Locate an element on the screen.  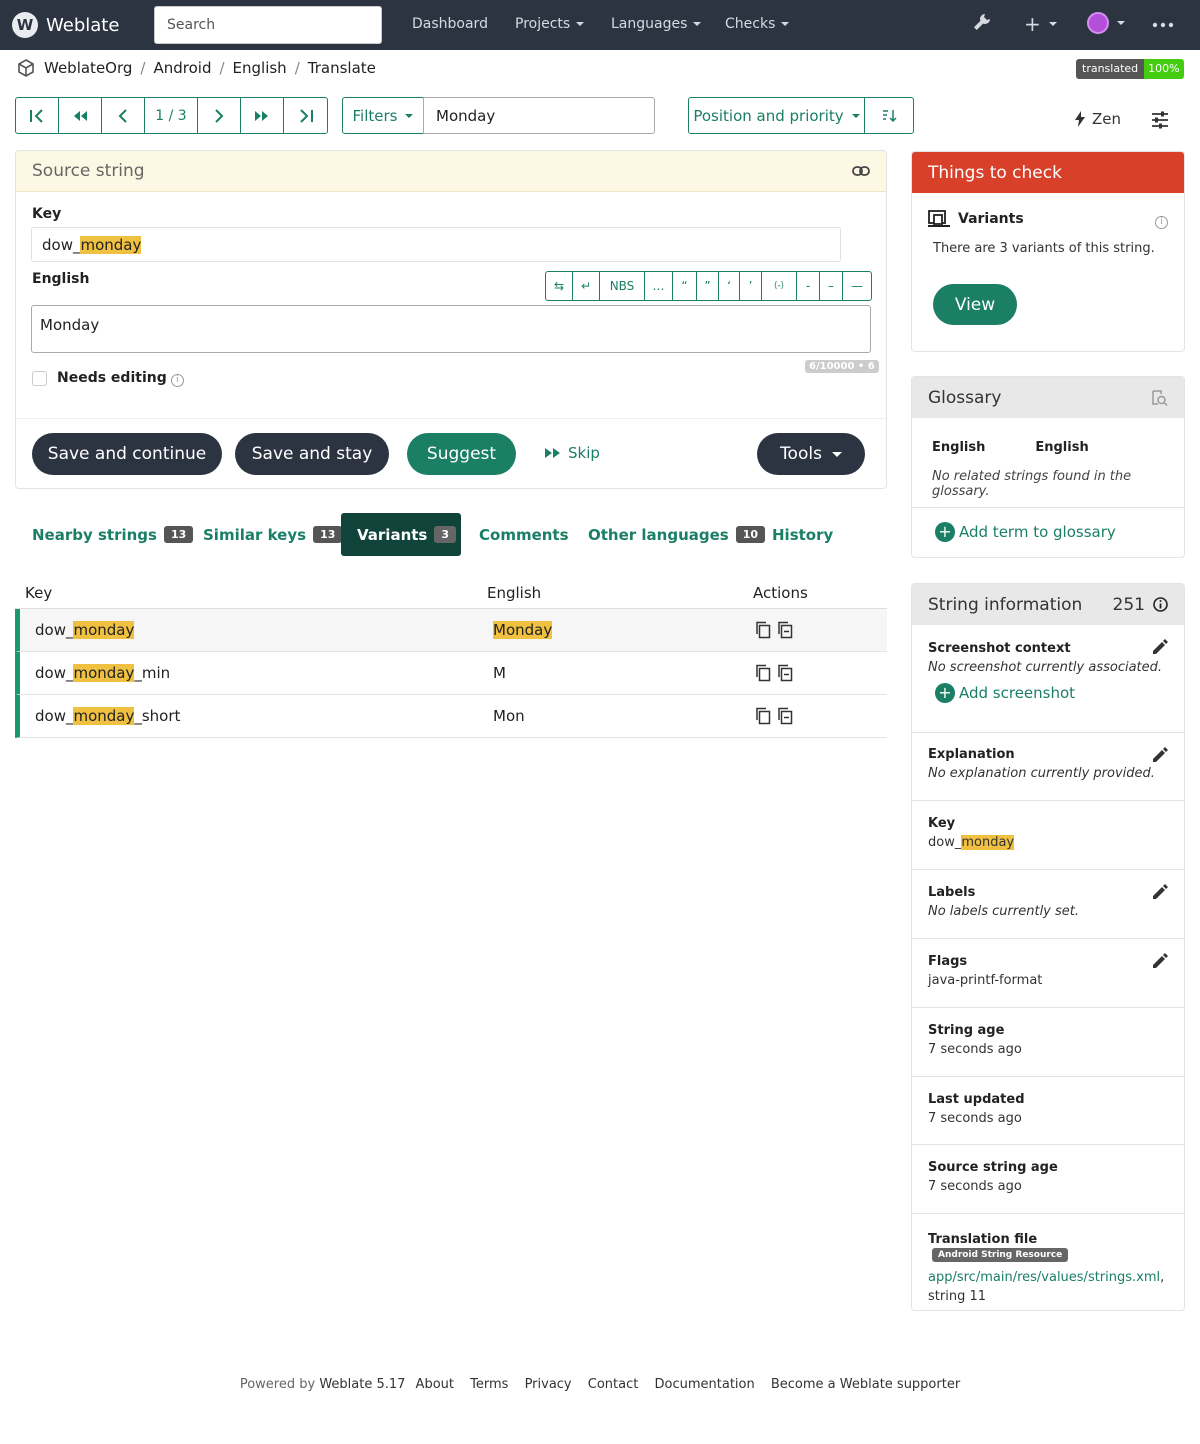
table-row: dow_monday Monday is located at coordinates (451, 630).